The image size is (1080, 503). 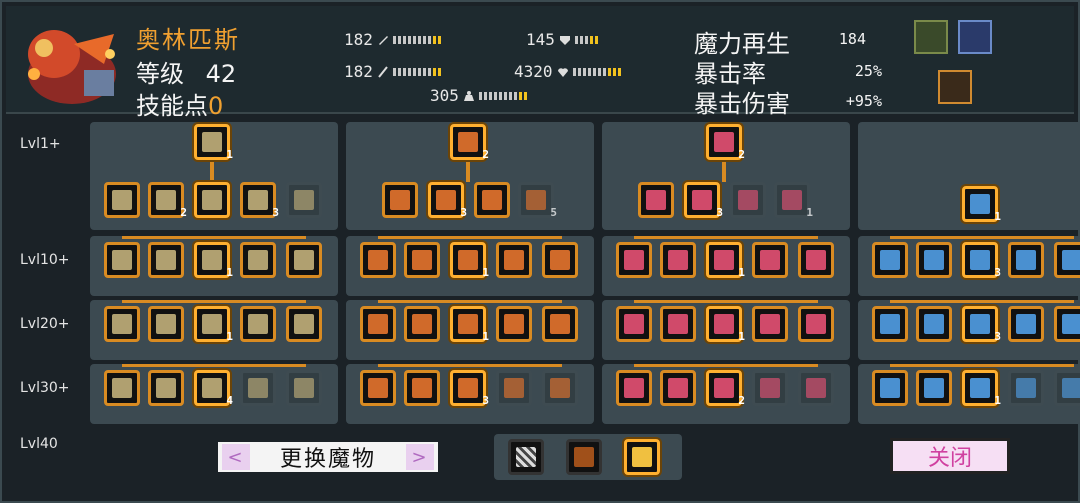 I want to click on close-button: 关闭, so click(x=950, y=456).